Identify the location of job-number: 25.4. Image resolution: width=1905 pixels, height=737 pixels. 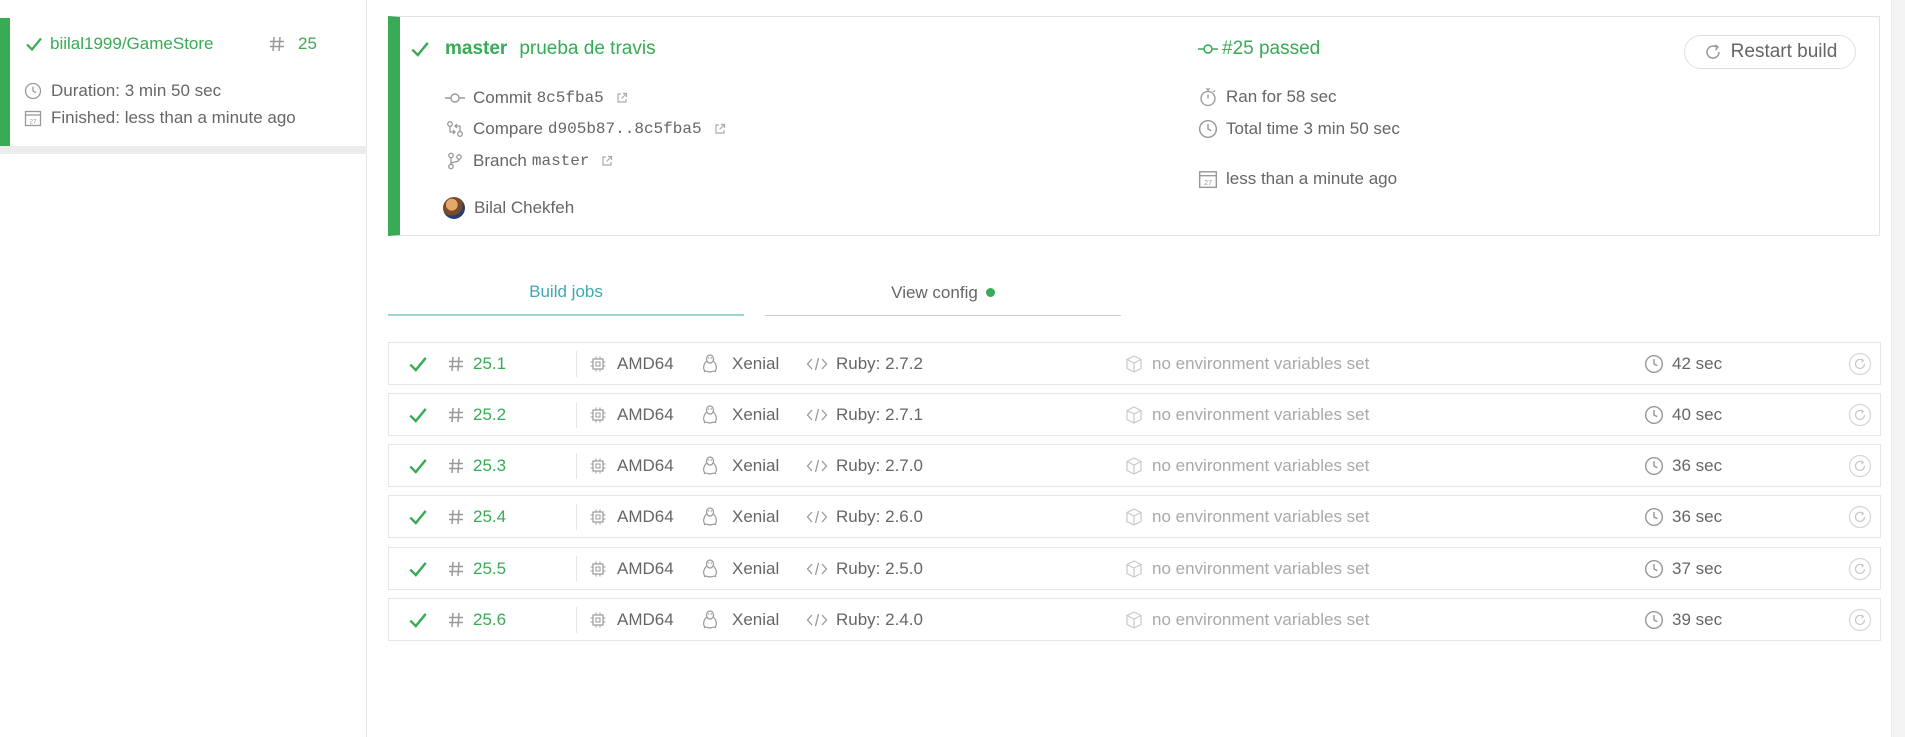
(489, 517).